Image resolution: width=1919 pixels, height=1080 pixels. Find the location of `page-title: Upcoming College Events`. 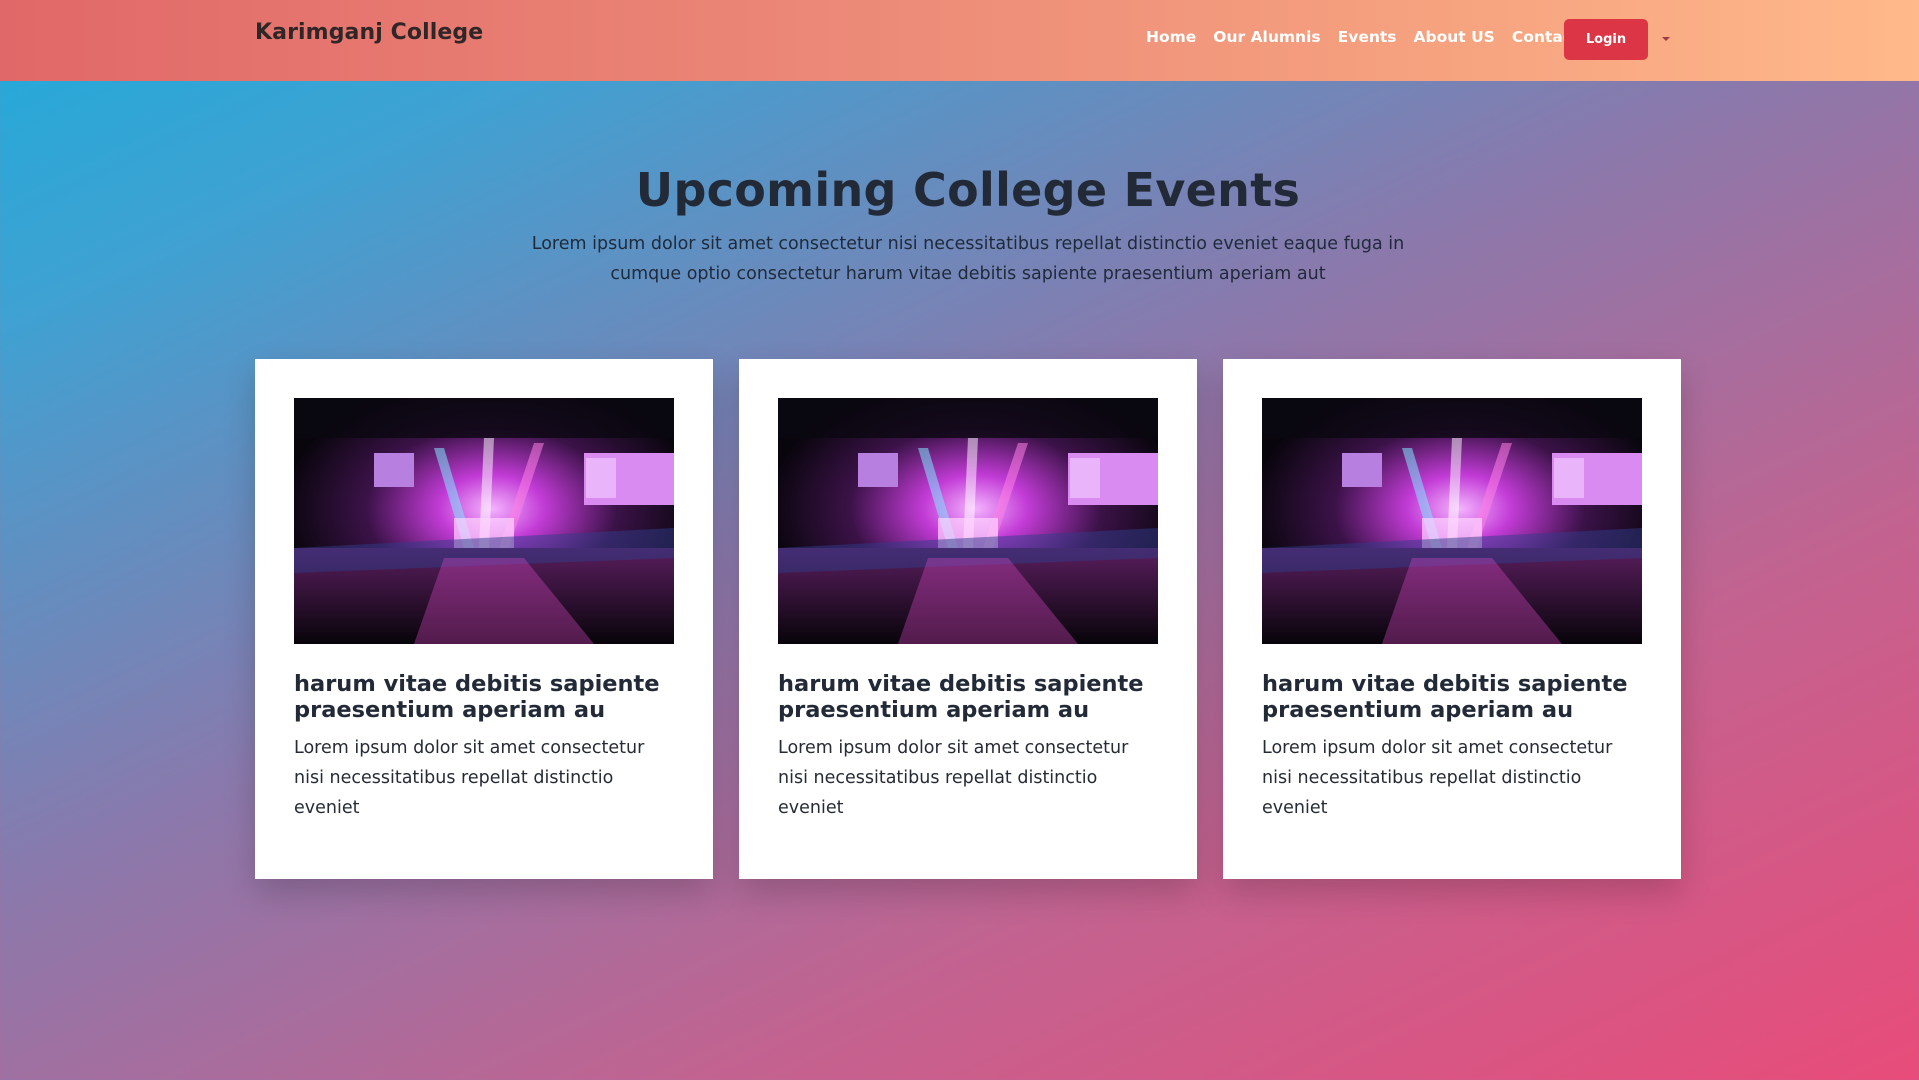

page-title: Upcoming College Events is located at coordinates (968, 190).